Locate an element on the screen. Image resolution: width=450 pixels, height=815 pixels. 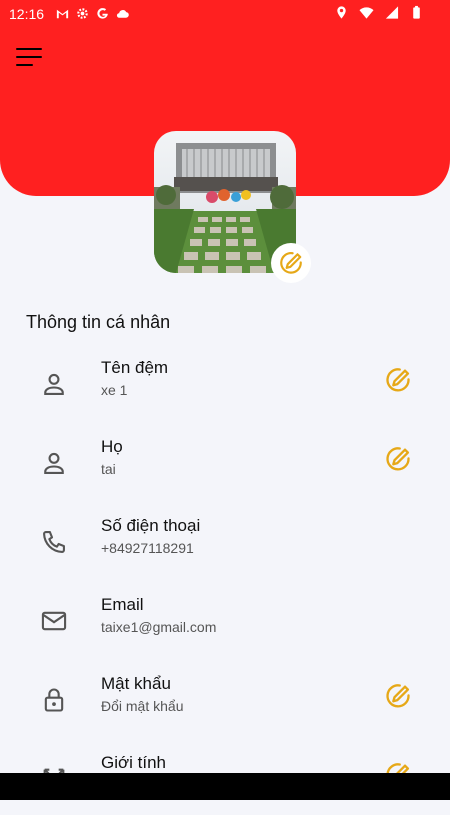
lock-icon is located at coordinates (54, 700).